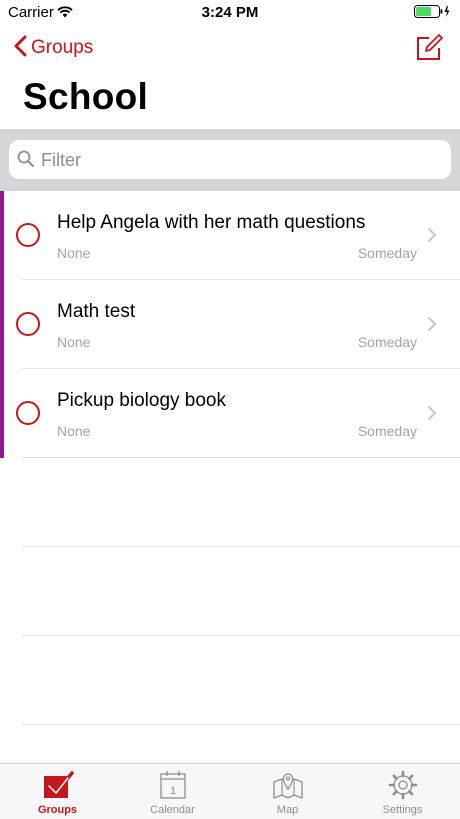  Describe the element at coordinates (241, 457) in the screenshot. I see `row-separator` at that location.